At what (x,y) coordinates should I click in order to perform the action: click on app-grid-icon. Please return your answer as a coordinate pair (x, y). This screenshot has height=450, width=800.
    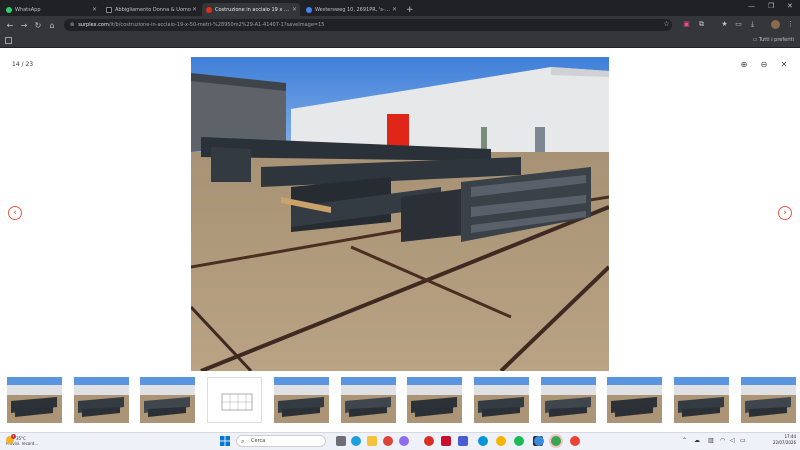
    Looking at the image, I should click on (463, 441).